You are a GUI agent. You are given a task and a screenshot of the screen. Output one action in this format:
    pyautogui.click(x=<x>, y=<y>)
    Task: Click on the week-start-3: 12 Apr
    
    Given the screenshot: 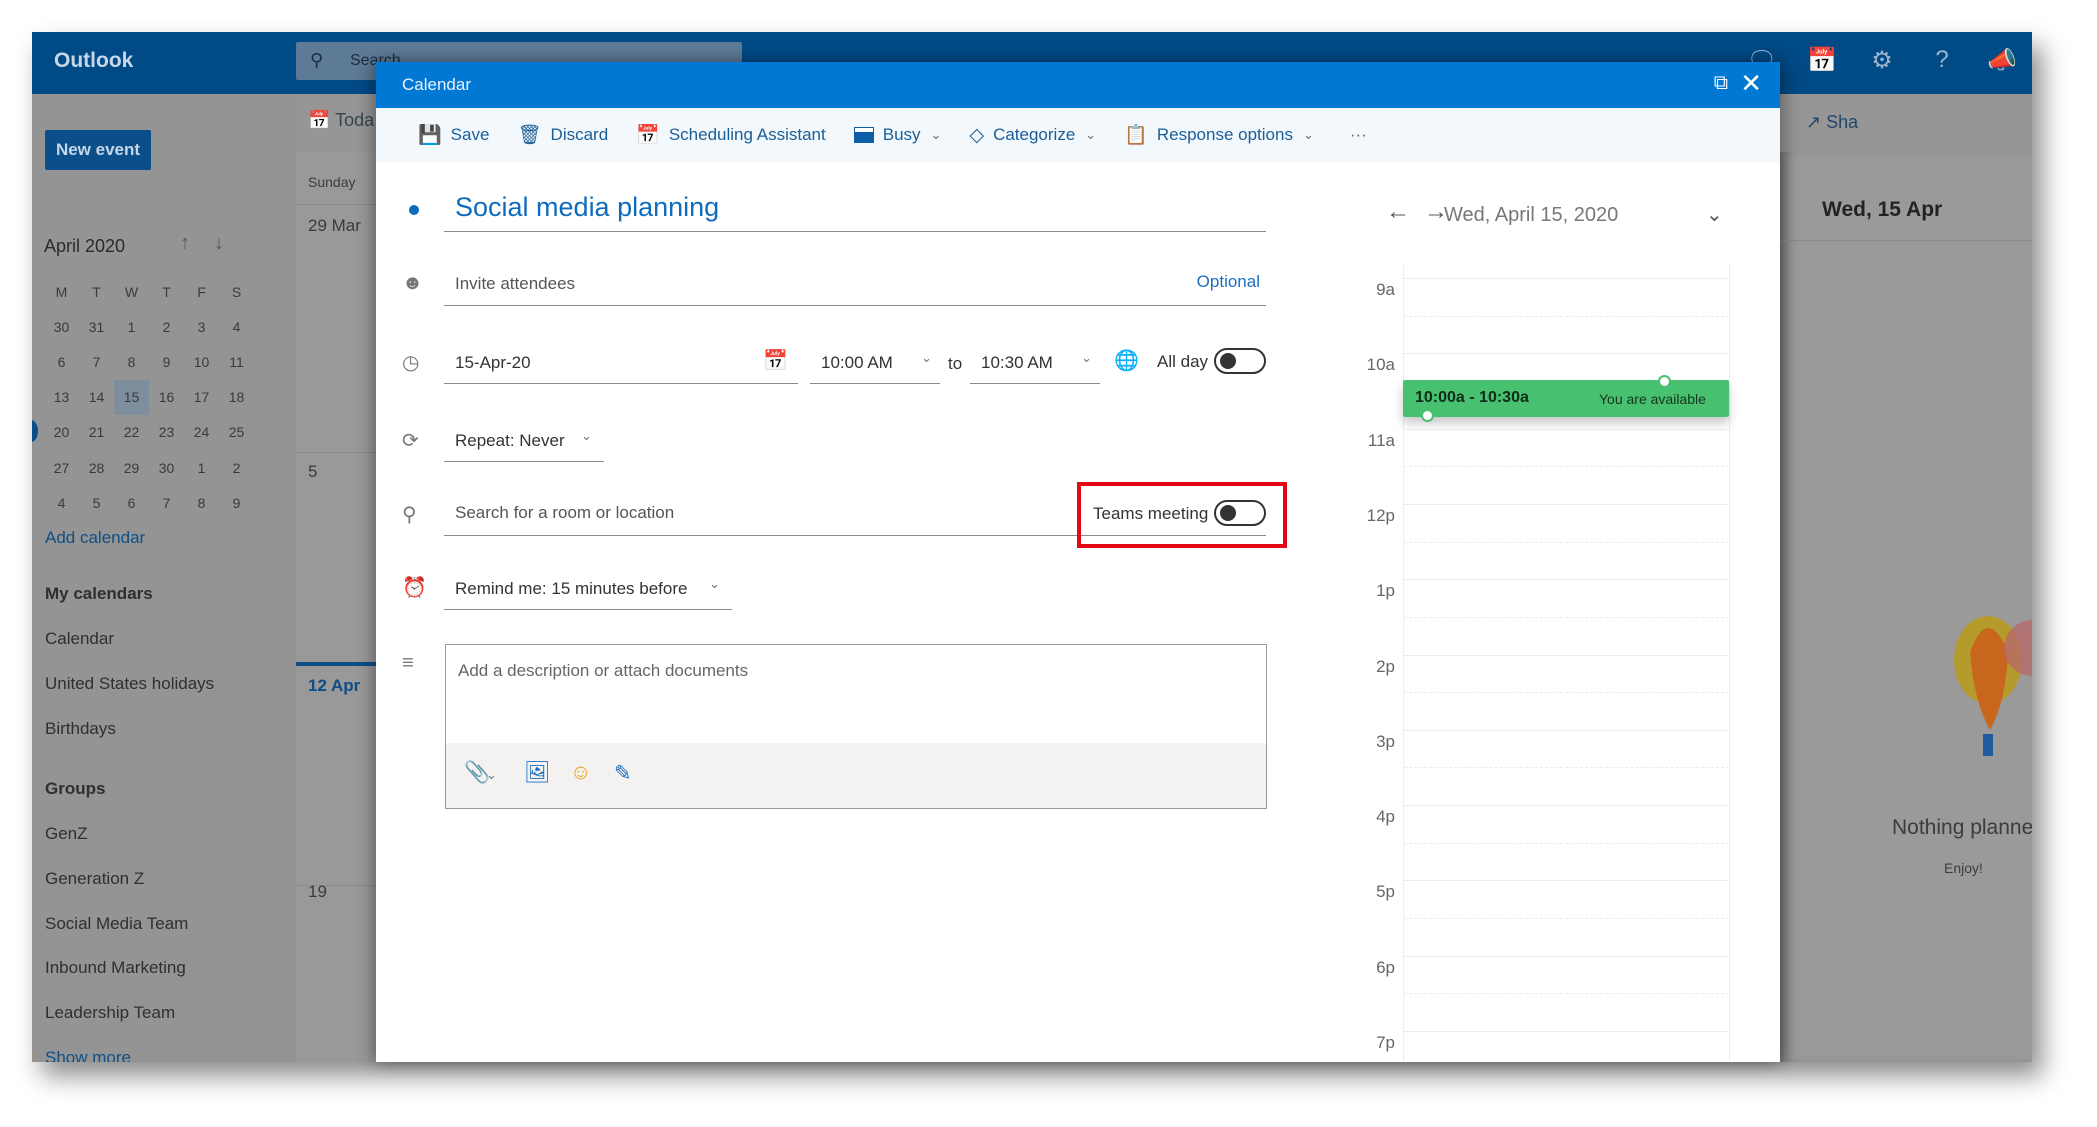 What is the action you would take?
    pyautogui.click(x=334, y=686)
    